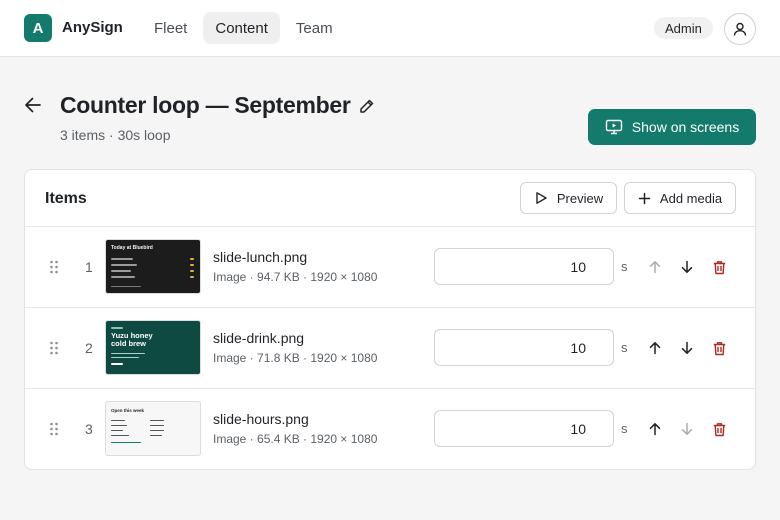 This screenshot has height=520, width=780. Describe the element at coordinates (691, 198) in the screenshot. I see `add-media-label: Add media` at that location.